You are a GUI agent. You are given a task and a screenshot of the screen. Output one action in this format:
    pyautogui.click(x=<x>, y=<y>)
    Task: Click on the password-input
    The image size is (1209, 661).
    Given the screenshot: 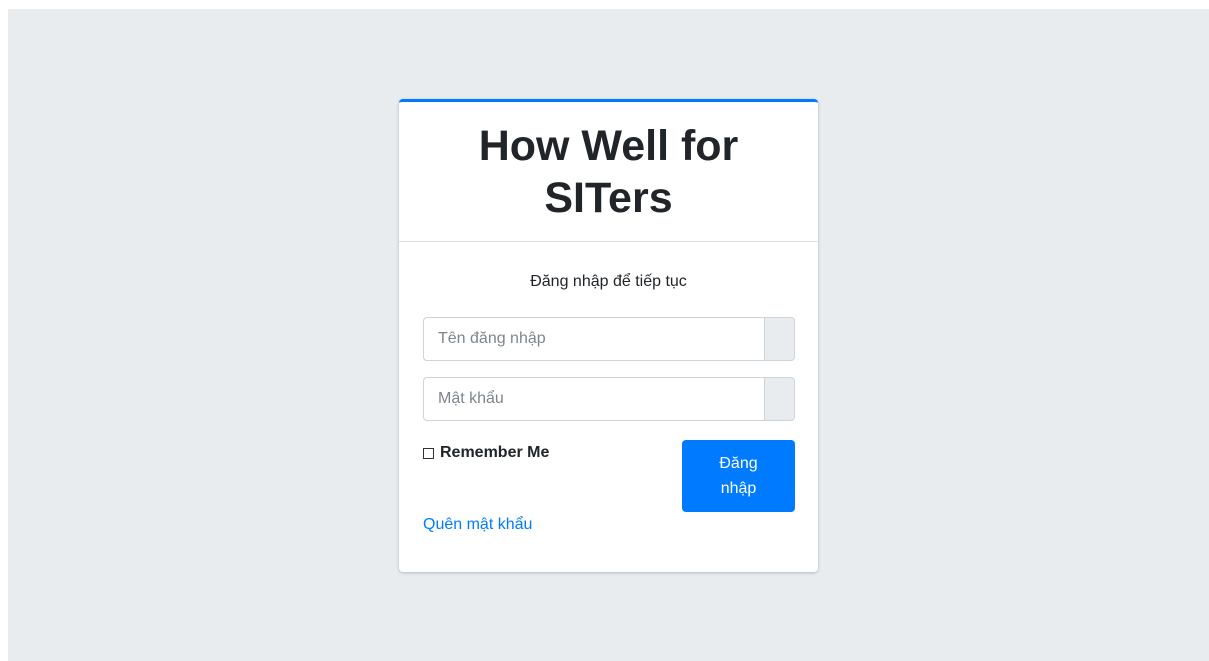 What is the action you would take?
    pyautogui.click(x=593, y=399)
    